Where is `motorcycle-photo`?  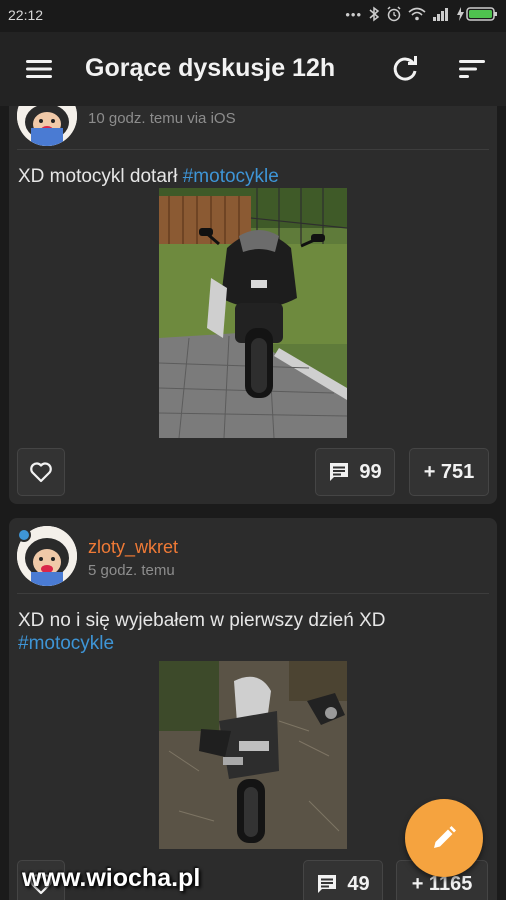 motorcycle-photo is located at coordinates (253, 313).